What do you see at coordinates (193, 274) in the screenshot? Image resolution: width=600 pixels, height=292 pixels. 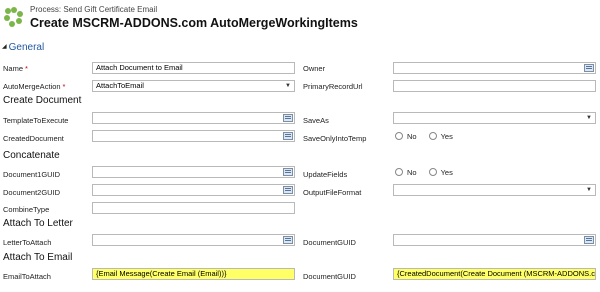 I see `emailtoattach-field: {Email Message(Create Email (Email))}` at bounding box center [193, 274].